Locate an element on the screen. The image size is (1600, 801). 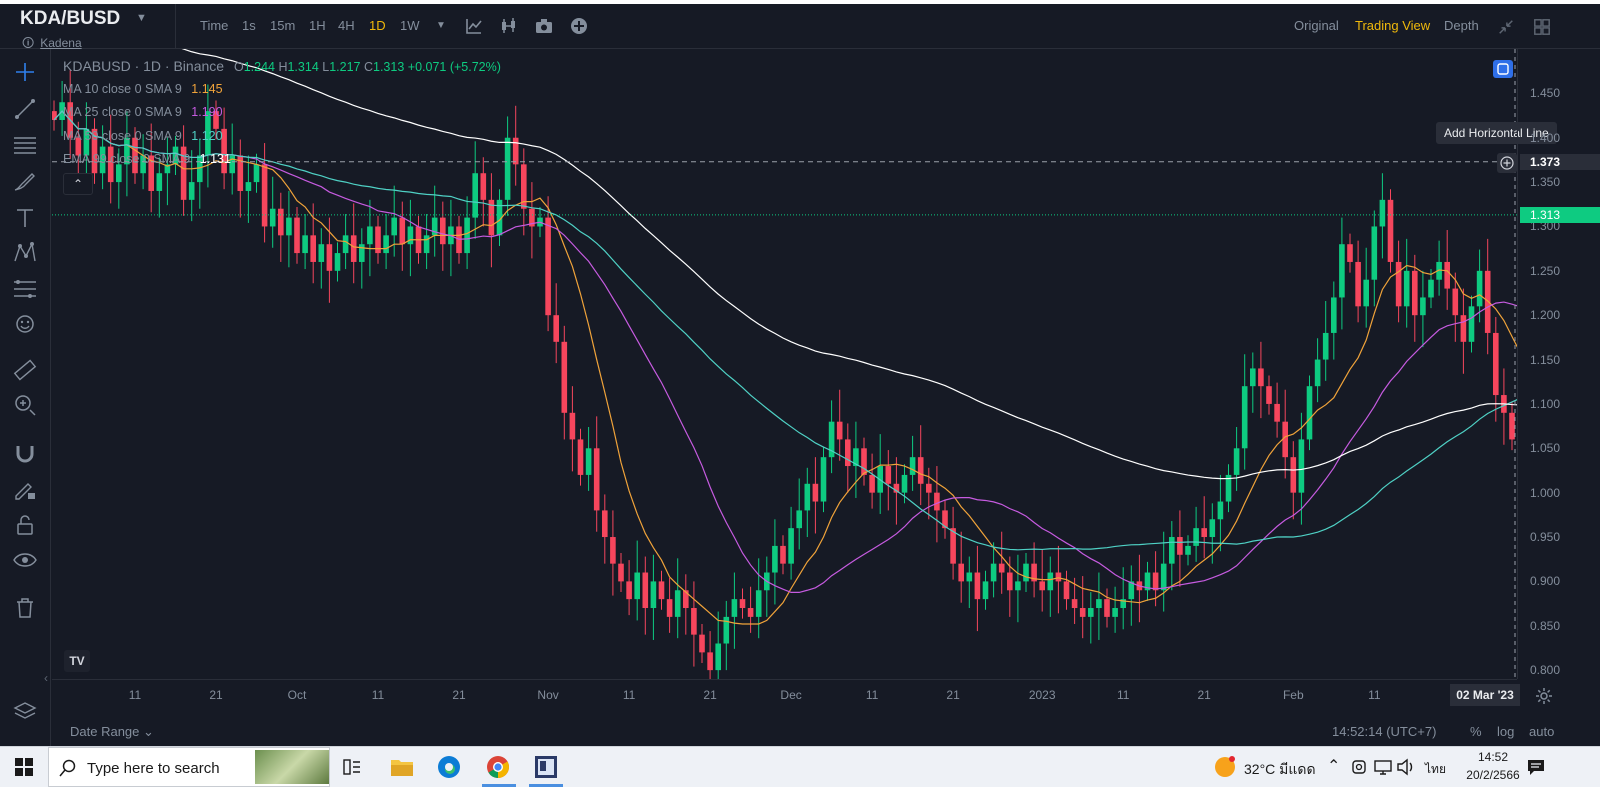
trash-icon is located at coordinates (25, 608).